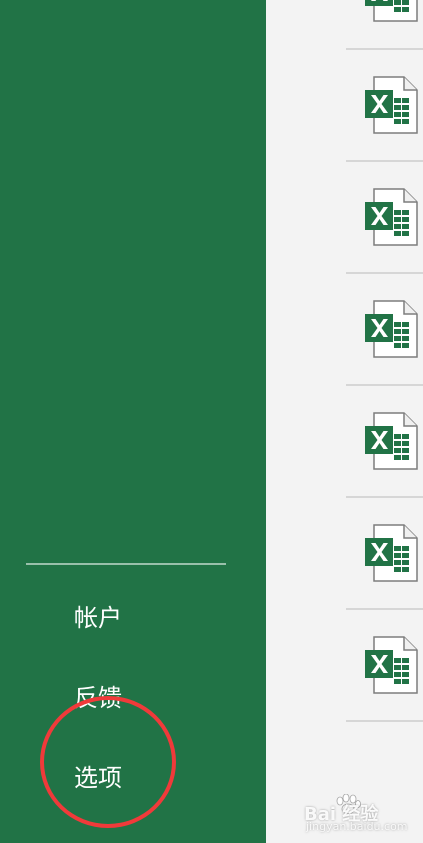 This screenshot has height=843, width=423. Describe the element at coordinates (384, 721) in the screenshot. I see `row-separator` at that location.